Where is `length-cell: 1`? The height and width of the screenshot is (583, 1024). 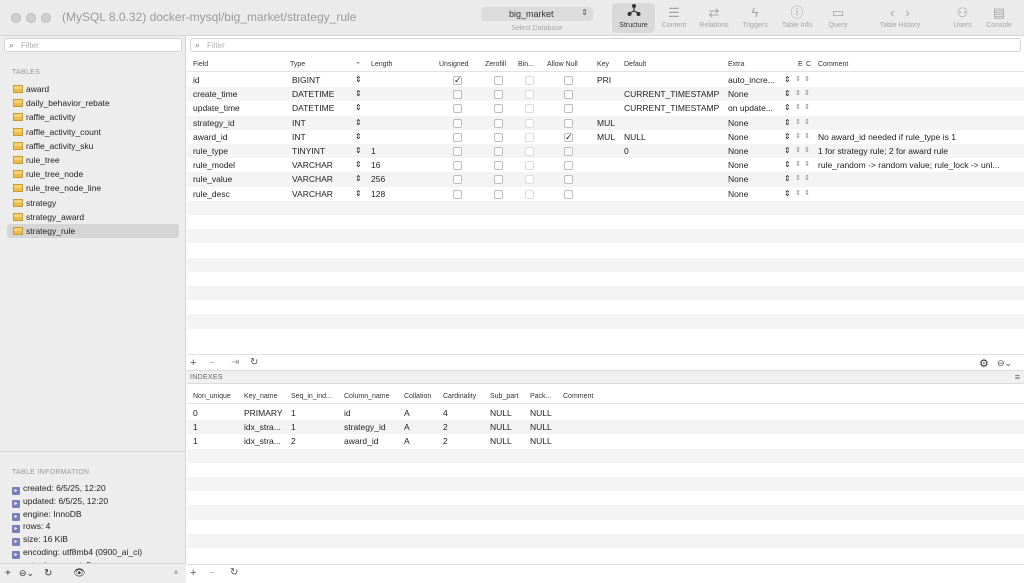 length-cell: 1 is located at coordinates (401, 151).